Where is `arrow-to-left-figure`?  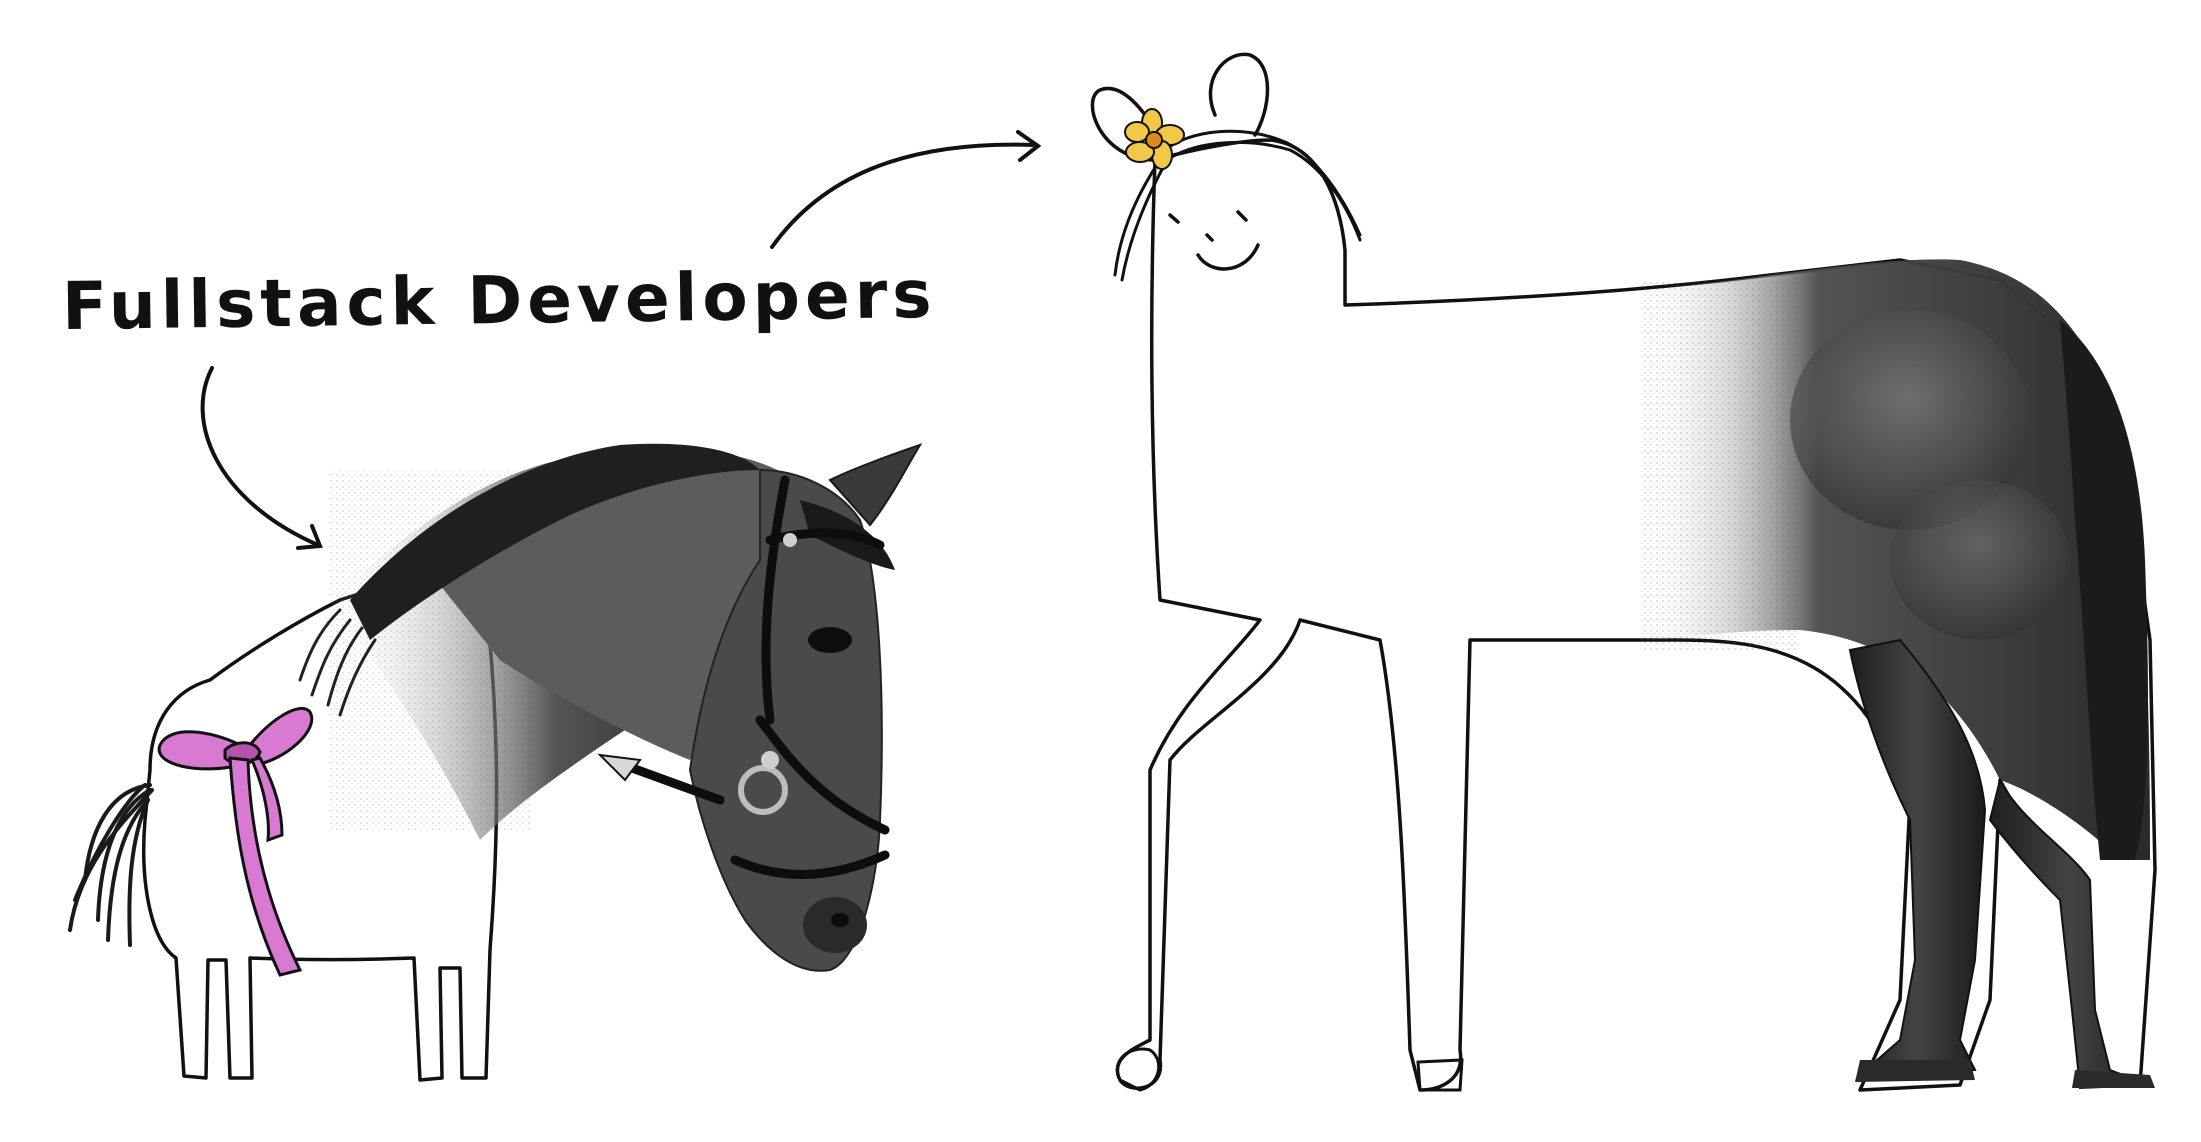
arrow-to-left-figure is located at coordinates (261, 458).